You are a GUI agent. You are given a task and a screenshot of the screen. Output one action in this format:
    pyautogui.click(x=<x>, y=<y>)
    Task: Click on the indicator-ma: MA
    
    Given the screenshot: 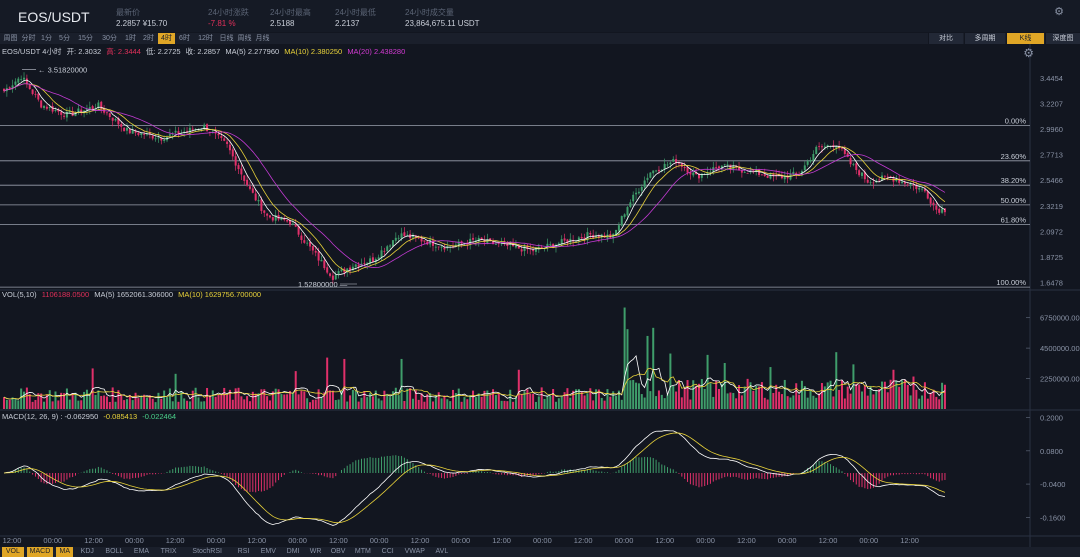 What is the action you would take?
    pyautogui.click(x=65, y=552)
    